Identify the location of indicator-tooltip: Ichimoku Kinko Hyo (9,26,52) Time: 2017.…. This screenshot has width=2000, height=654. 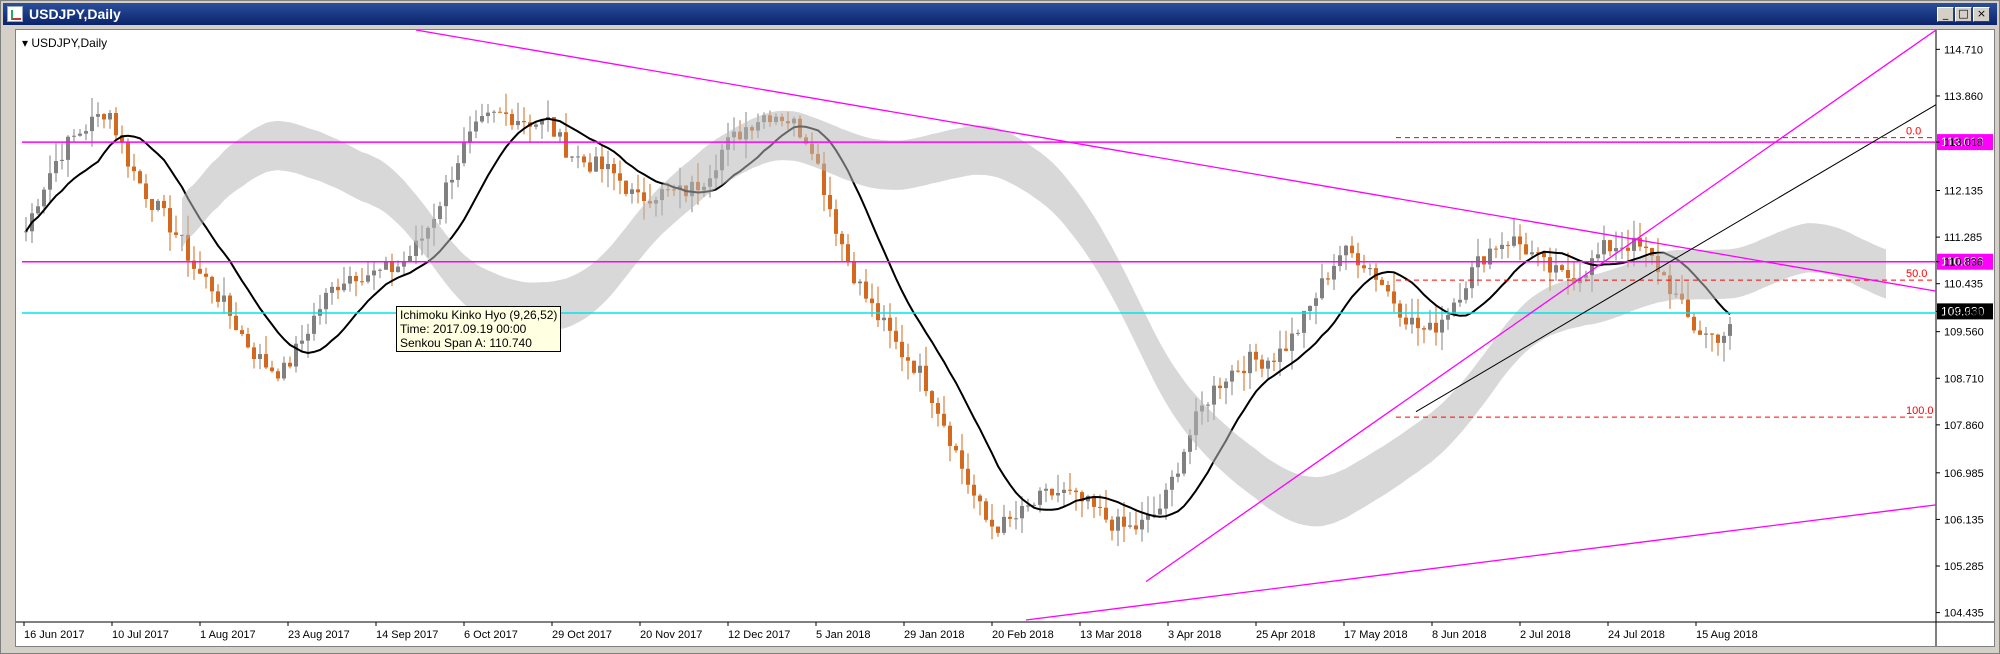
(479, 329).